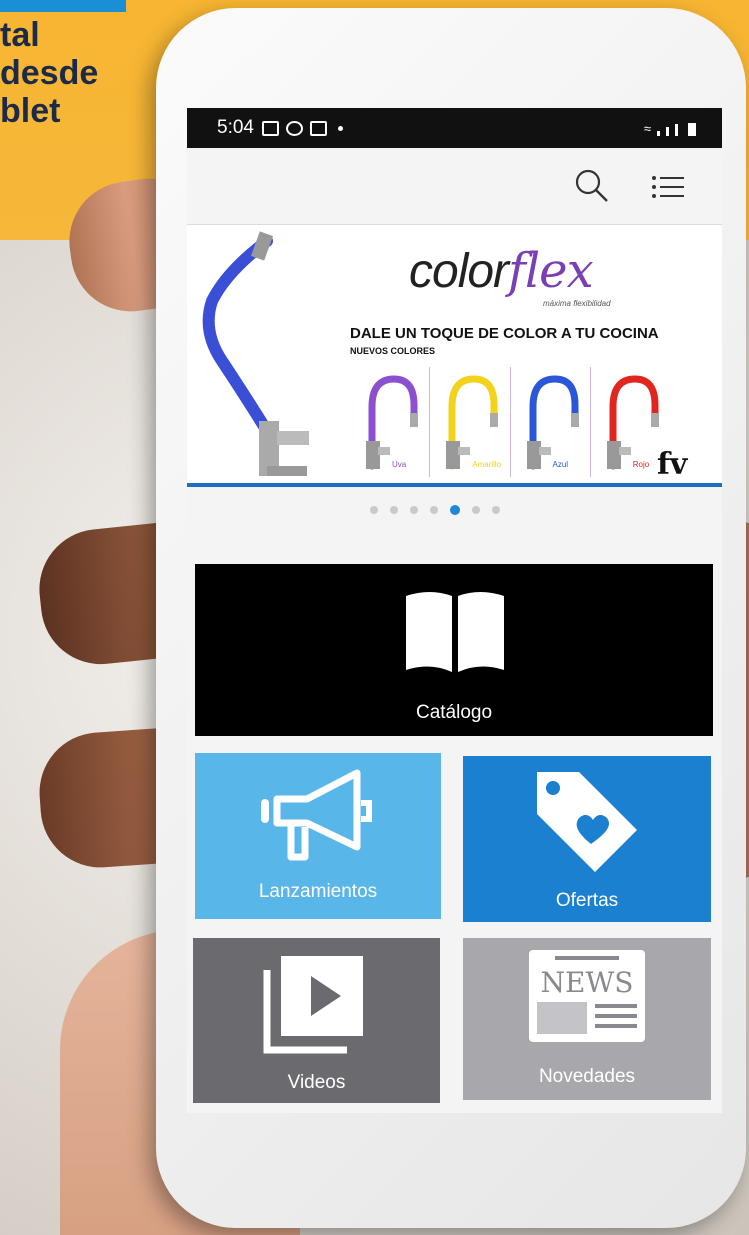  I want to click on ofertas-tile: Ofertas, so click(587, 839).